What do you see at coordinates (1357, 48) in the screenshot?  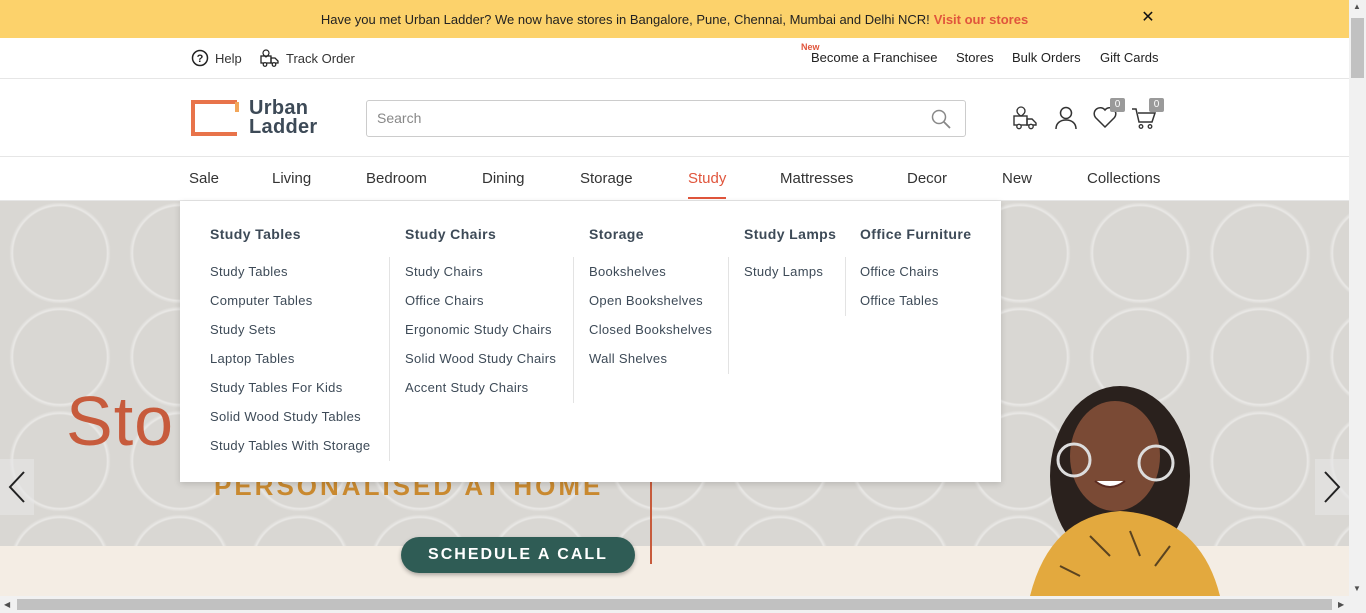 I see `vertical-scroll-thumb` at bounding box center [1357, 48].